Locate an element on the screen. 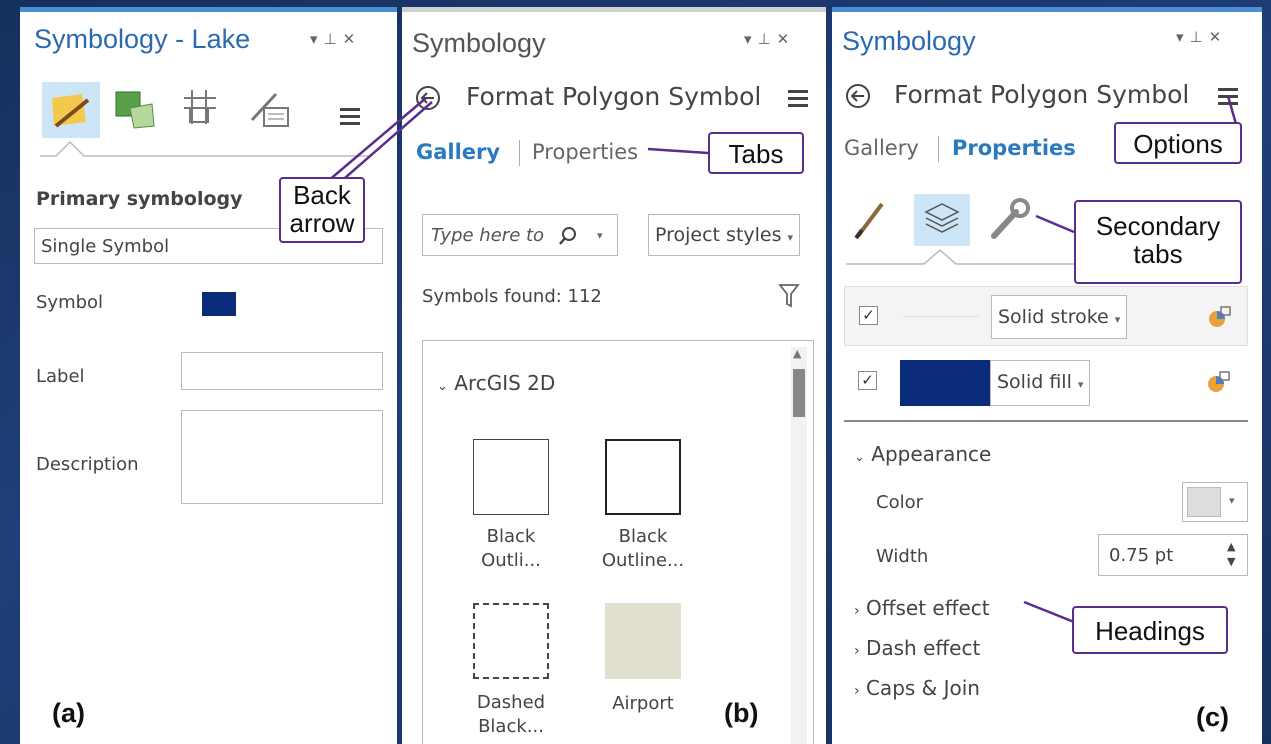 The height and width of the screenshot is (744, 1271). callout-back-arrow: Back arrow is located at coordinates (322, 210).